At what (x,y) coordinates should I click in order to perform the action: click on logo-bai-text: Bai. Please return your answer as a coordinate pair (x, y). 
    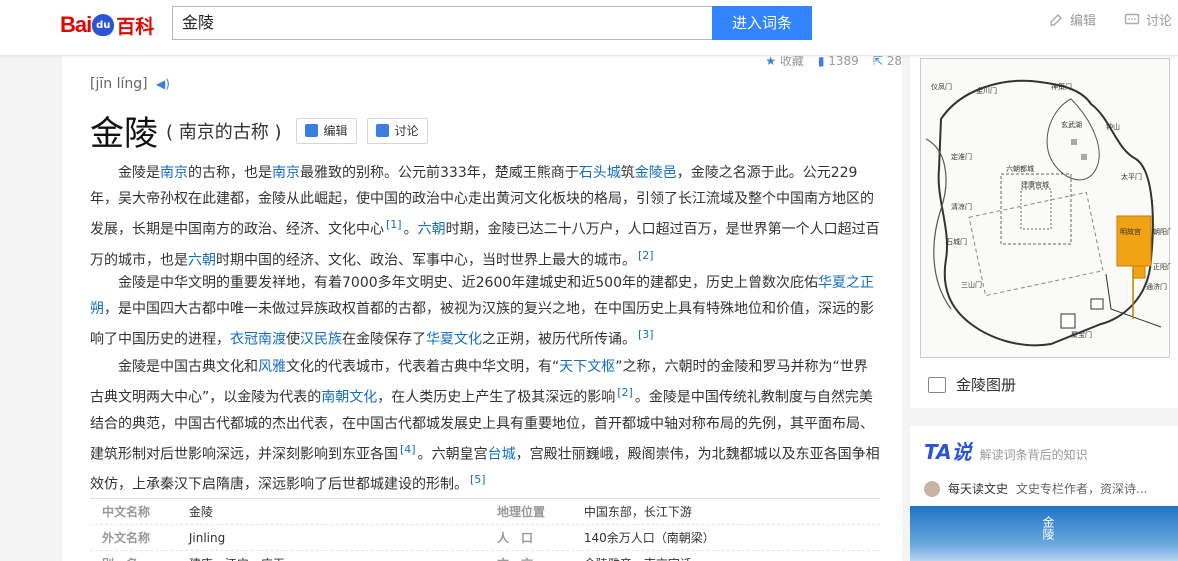
    Looking at the image, I should click on (76, 24).